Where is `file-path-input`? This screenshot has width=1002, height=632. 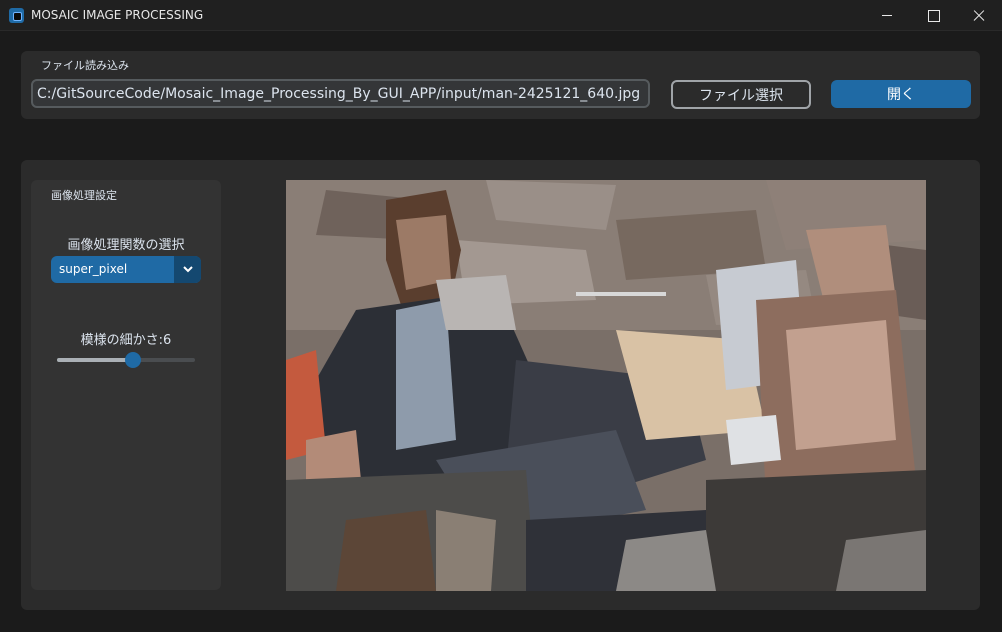
file-path-input is located at coordinates (340, 93).